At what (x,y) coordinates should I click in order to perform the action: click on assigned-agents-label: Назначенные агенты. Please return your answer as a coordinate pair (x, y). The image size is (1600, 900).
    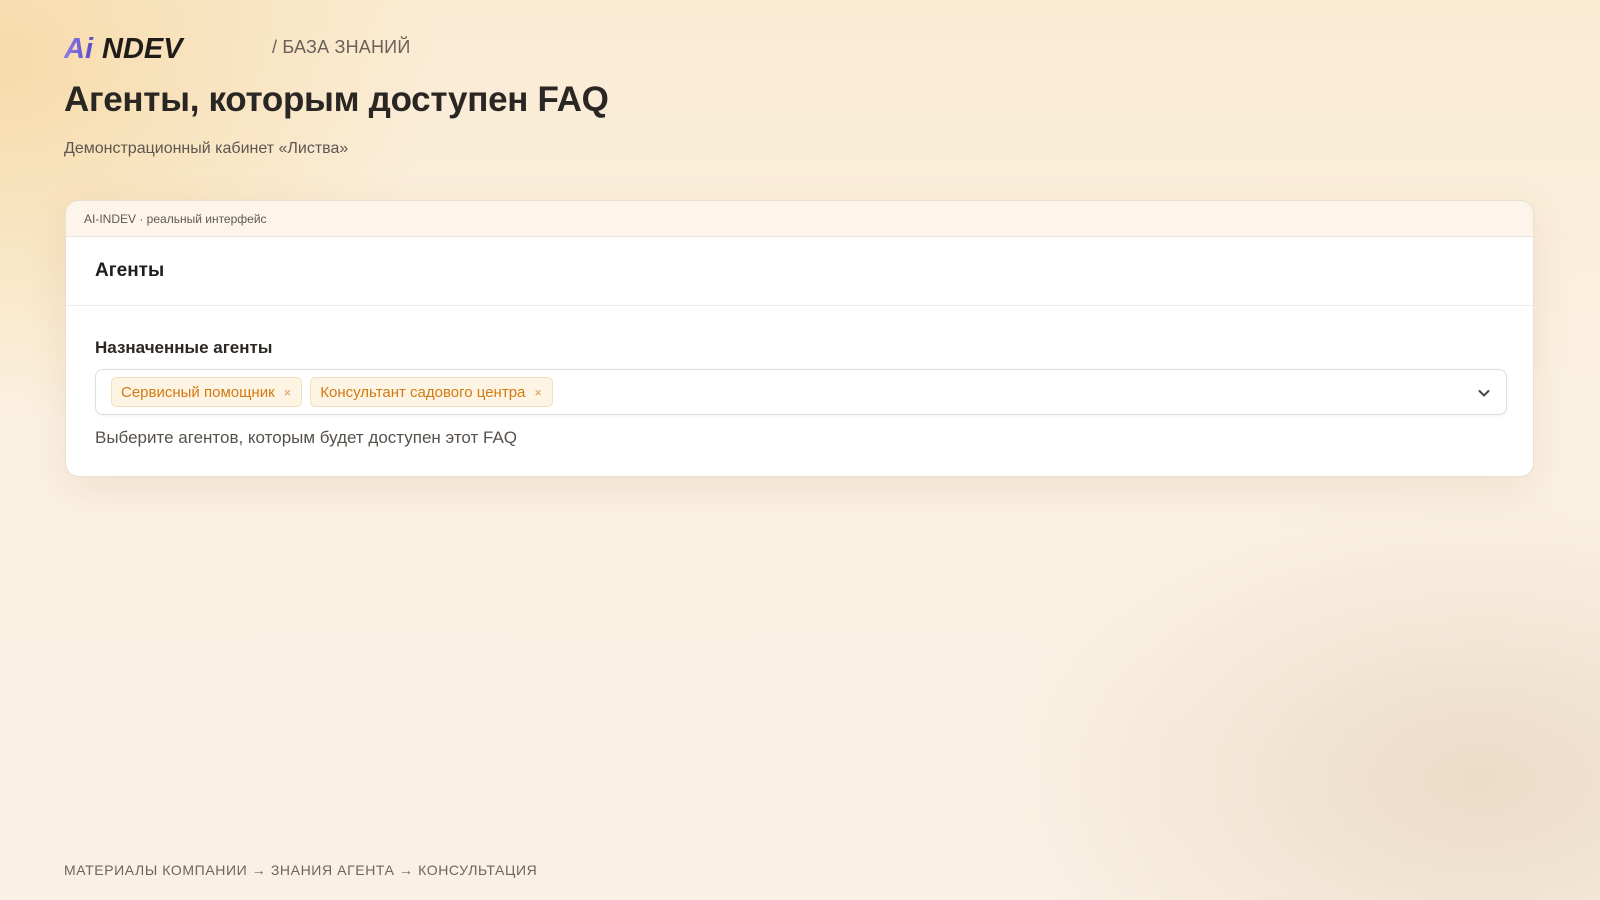
    Looking at the image, I should click on (184, 347).